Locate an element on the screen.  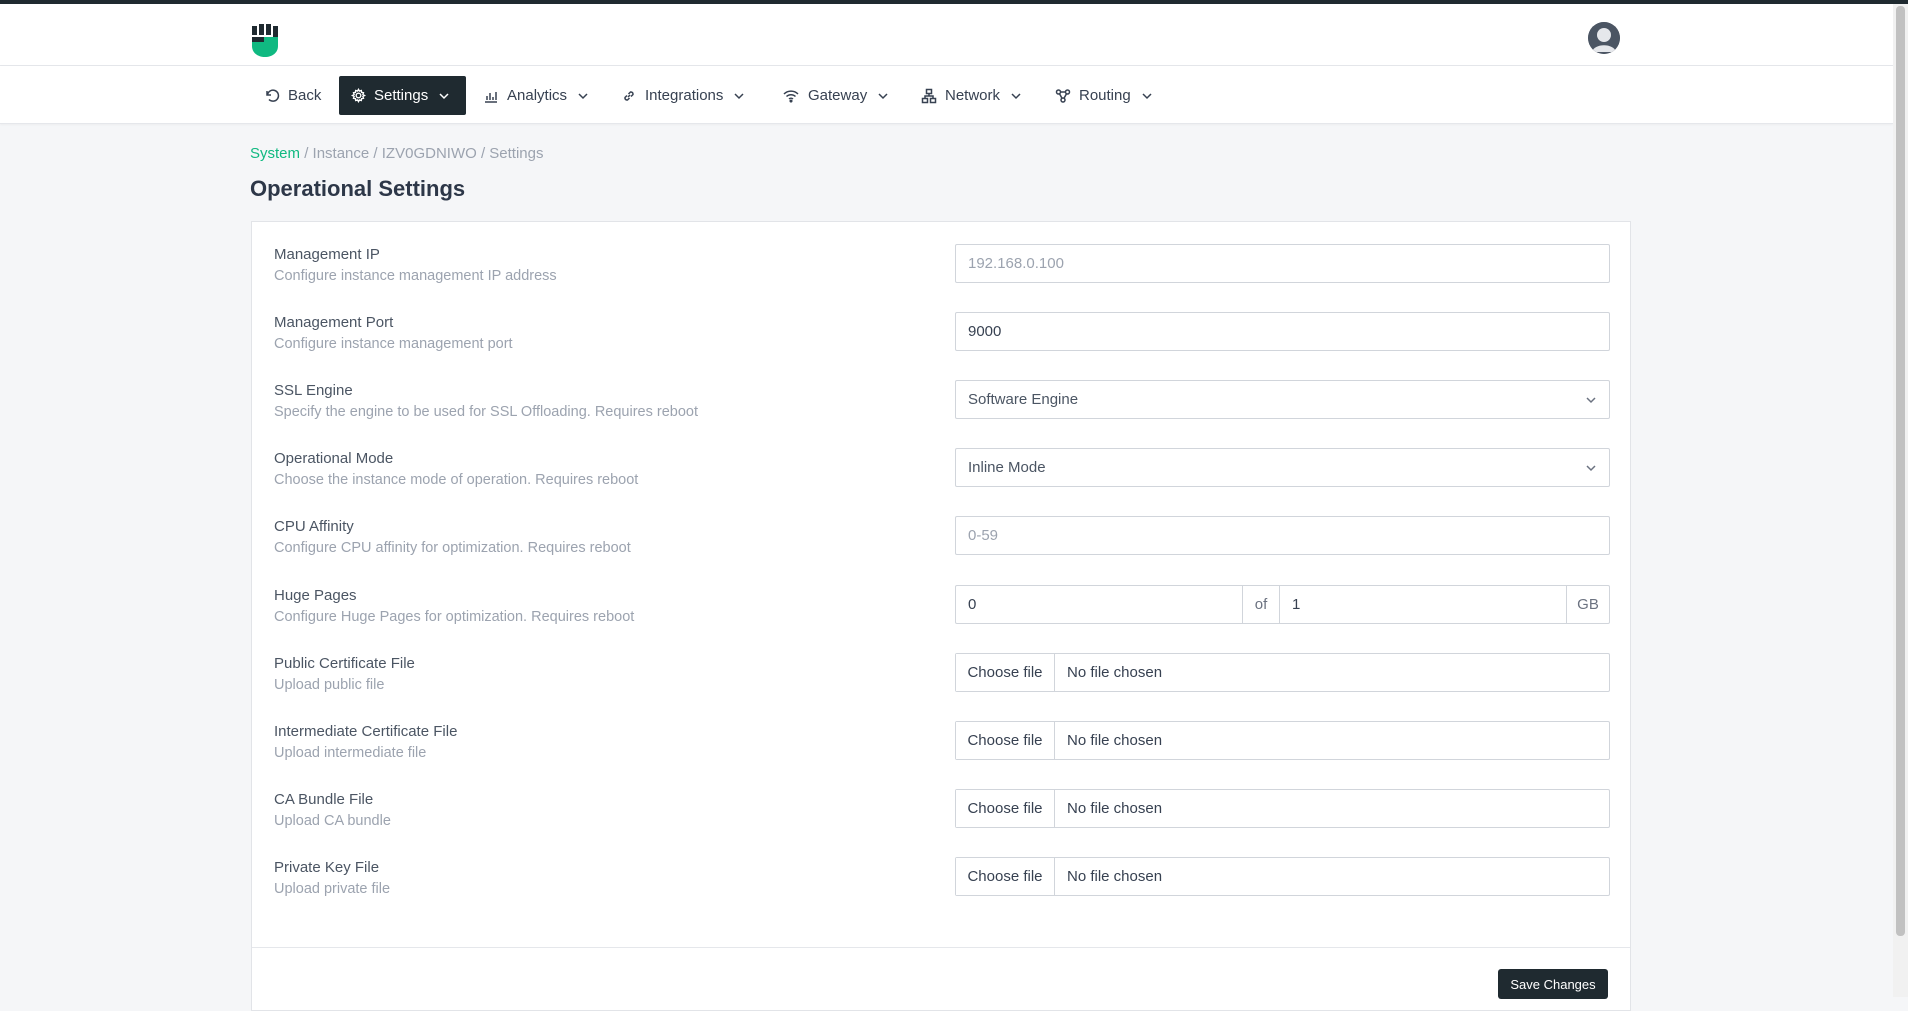
management-ip-label: Management IP is located at coordinates (327, 254).